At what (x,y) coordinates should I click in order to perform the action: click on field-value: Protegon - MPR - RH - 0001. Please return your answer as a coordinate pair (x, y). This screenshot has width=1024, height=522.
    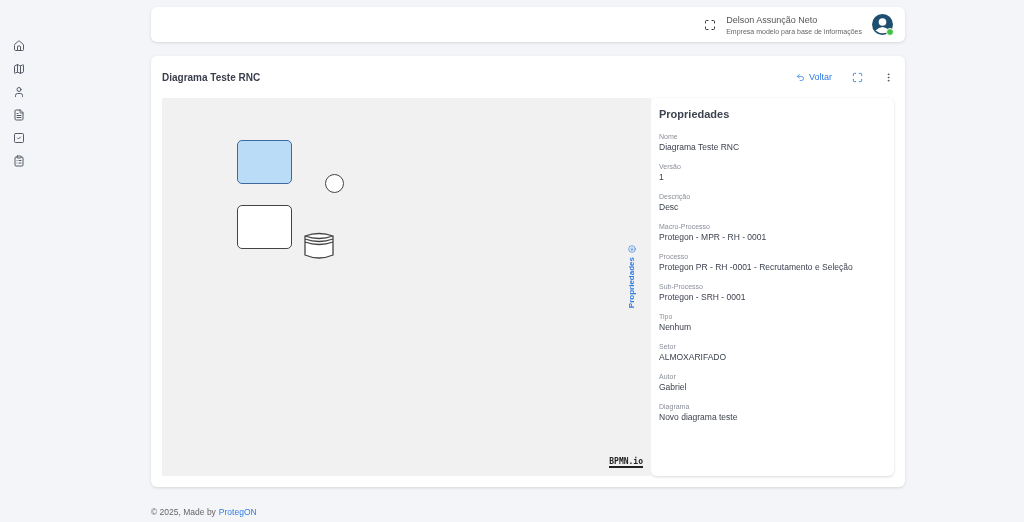
    Looking at the image, I should click on (713, 237).